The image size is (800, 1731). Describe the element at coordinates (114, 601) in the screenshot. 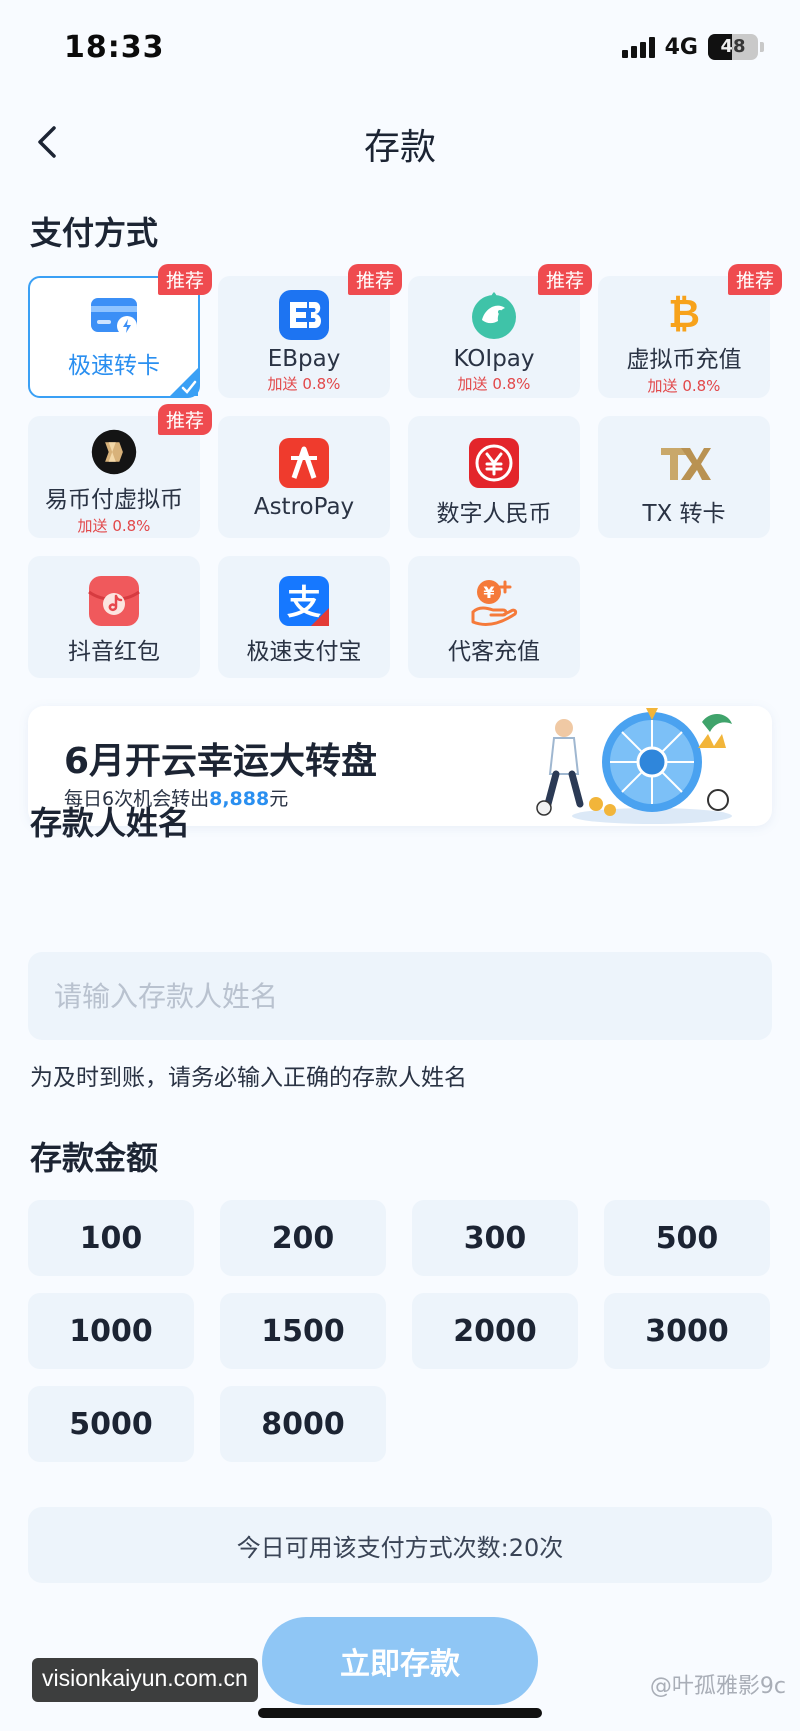

I see `douyin-red-packet-icon` at that location.